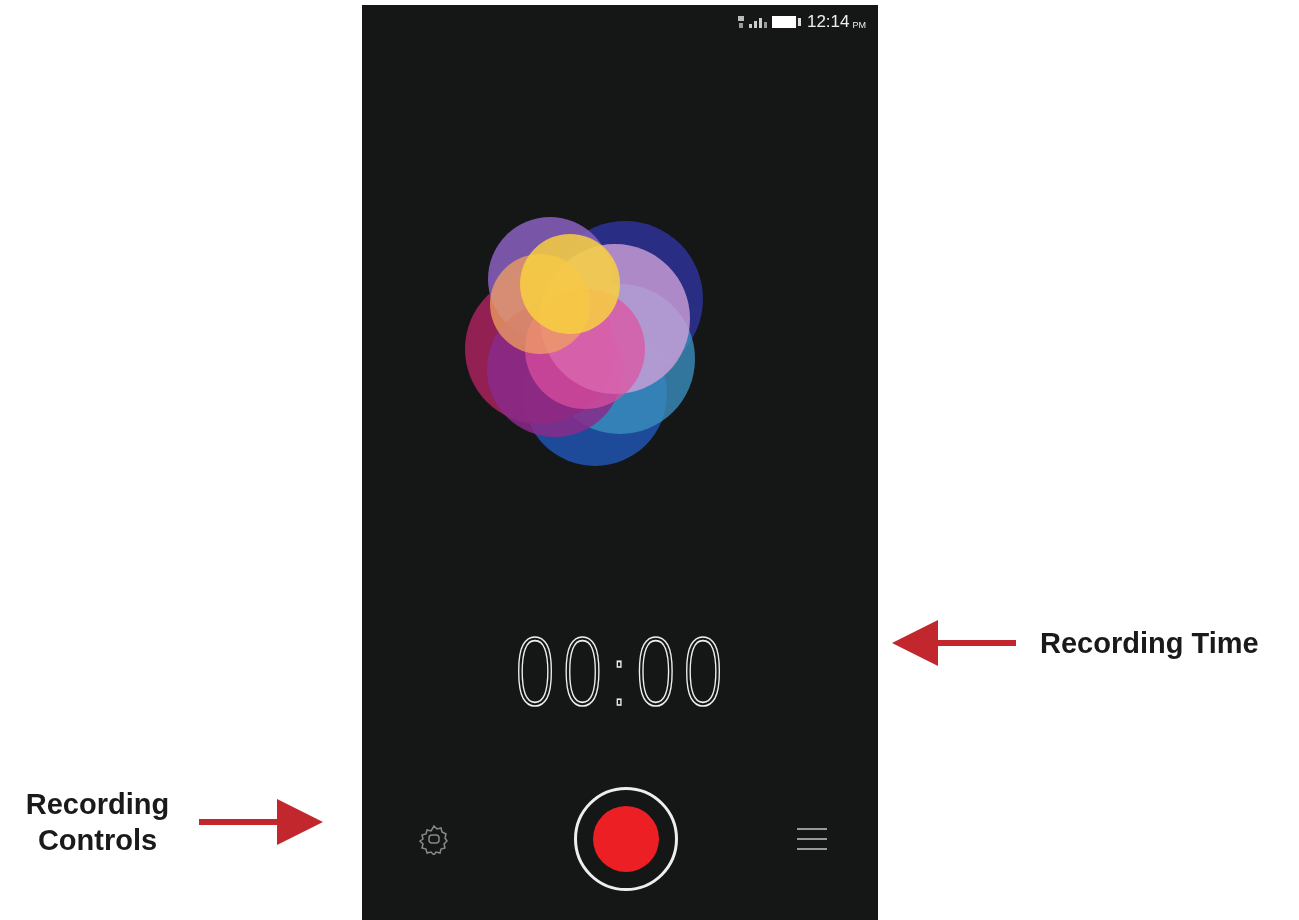 The image size is (1299, 920). What do you see at coordinates (620, 674) in the screenshot?
I see `recording-timer: 00:00` at bounding box center [620, 674].